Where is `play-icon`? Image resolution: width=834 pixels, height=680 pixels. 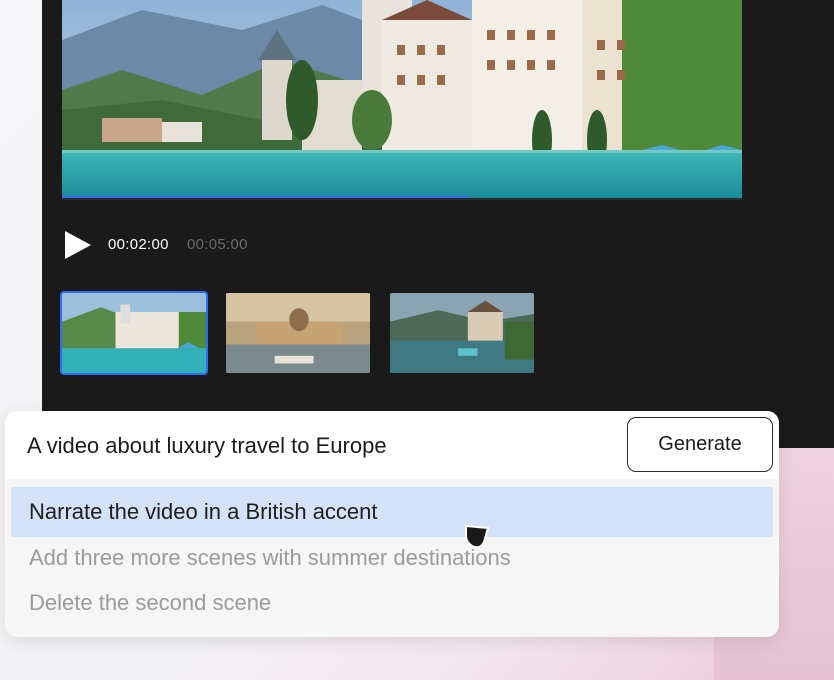 play-icon is located at coordinates (78, 245).